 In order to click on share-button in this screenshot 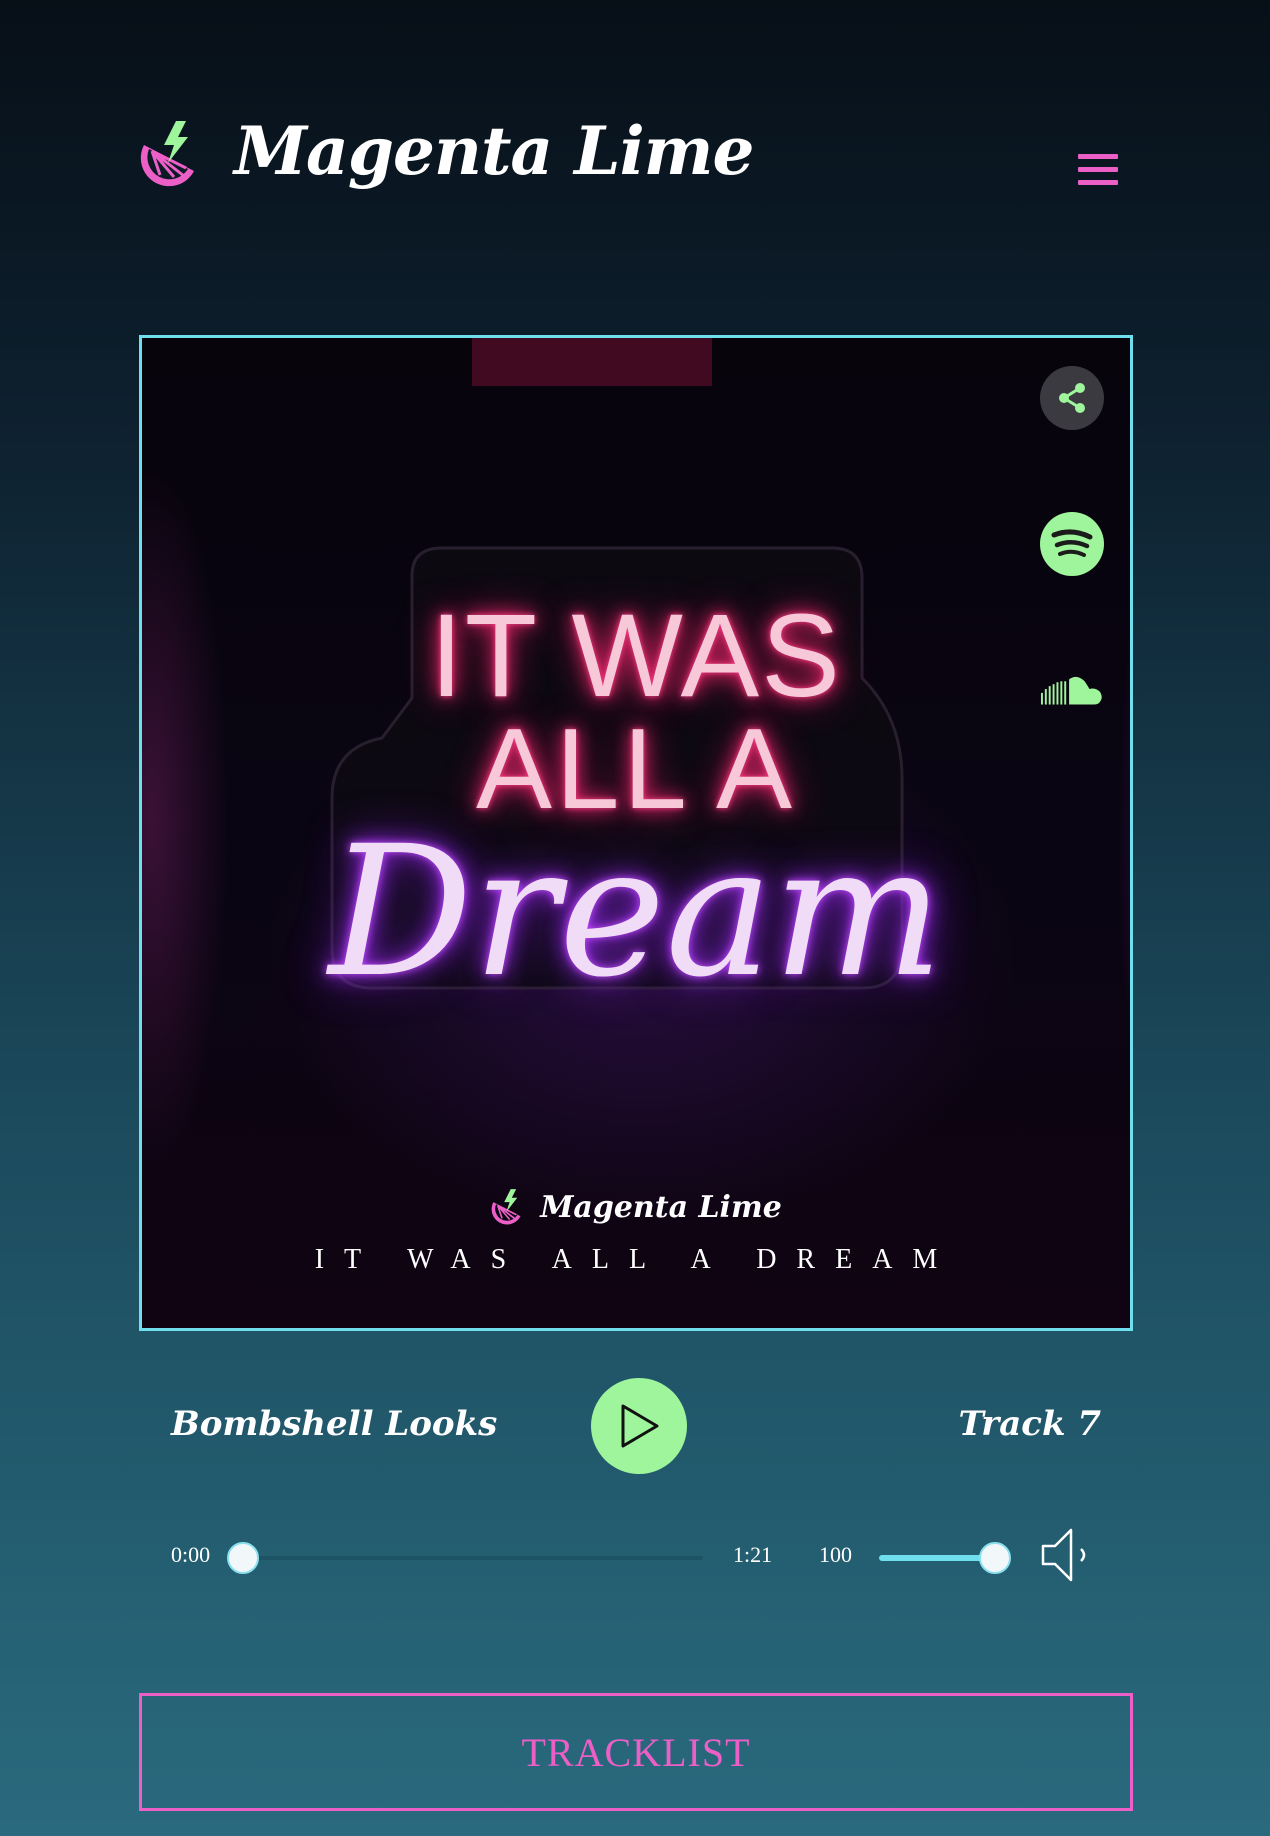, I will do `click(1072, 398)`.